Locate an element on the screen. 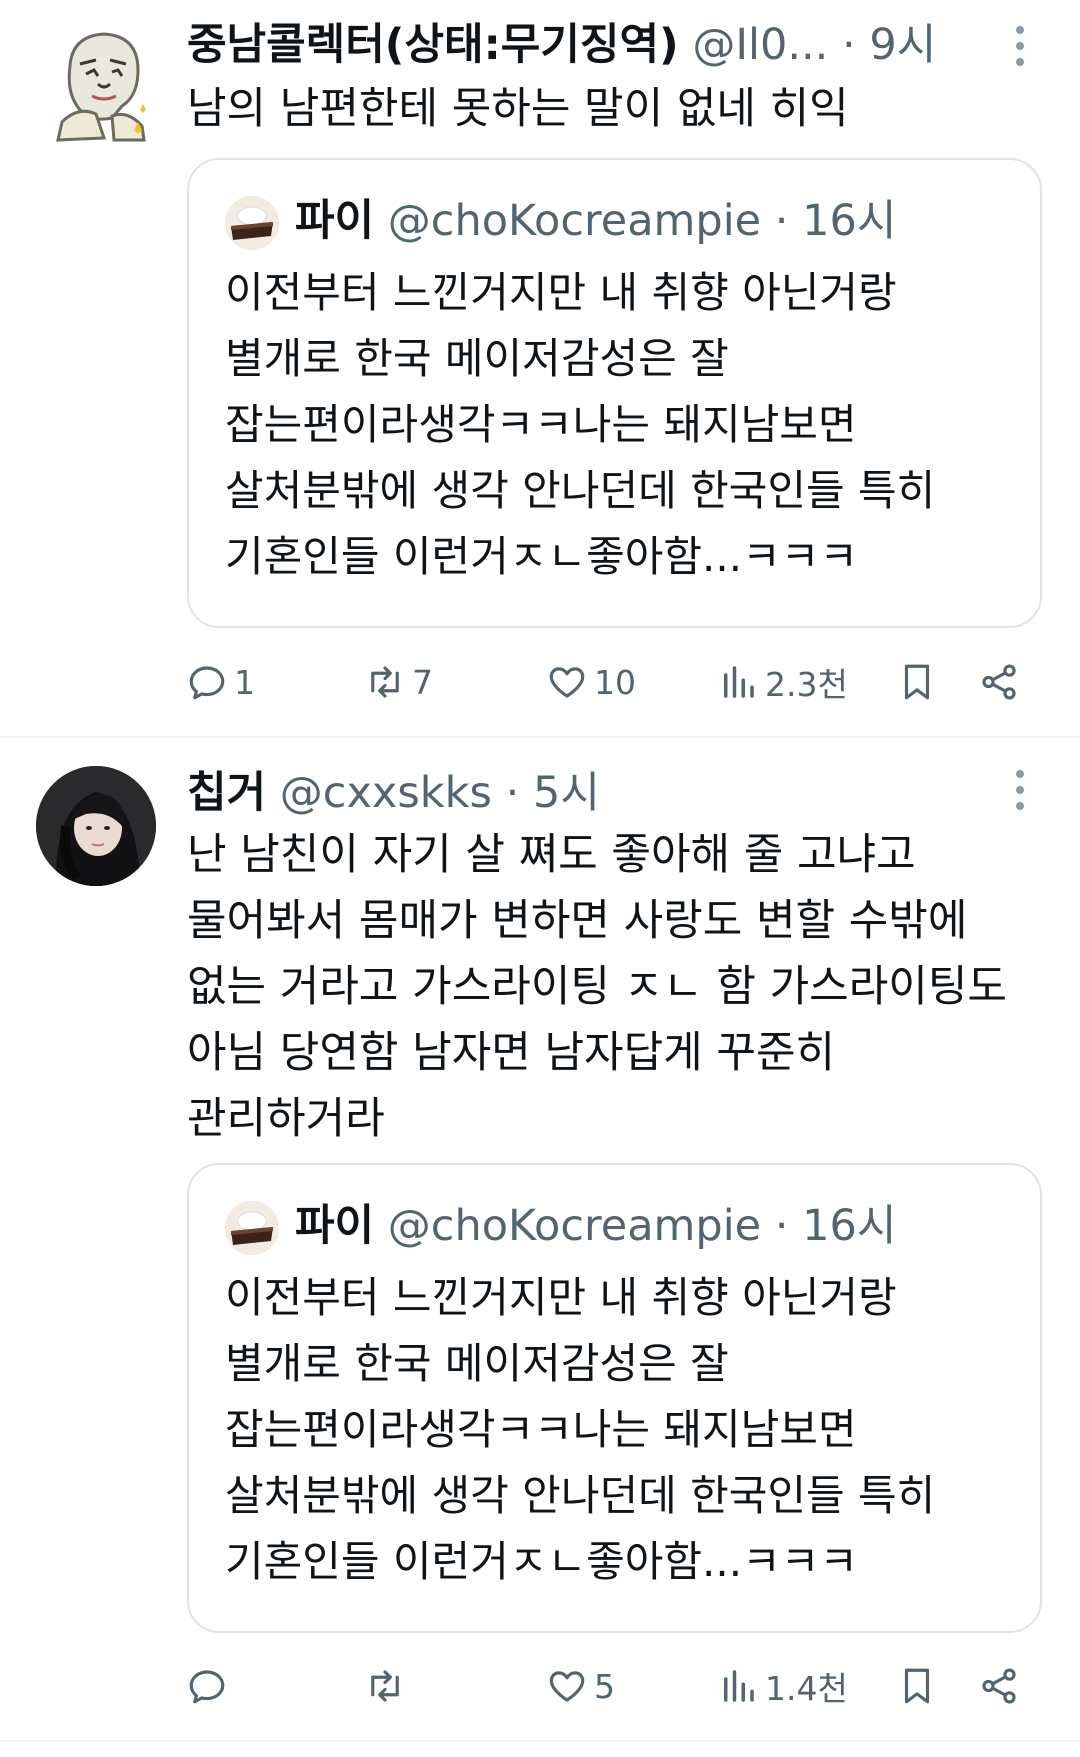 The height and width of the screenshot is (1757, 1080). reply-button is located at coordinates (210, 1686).